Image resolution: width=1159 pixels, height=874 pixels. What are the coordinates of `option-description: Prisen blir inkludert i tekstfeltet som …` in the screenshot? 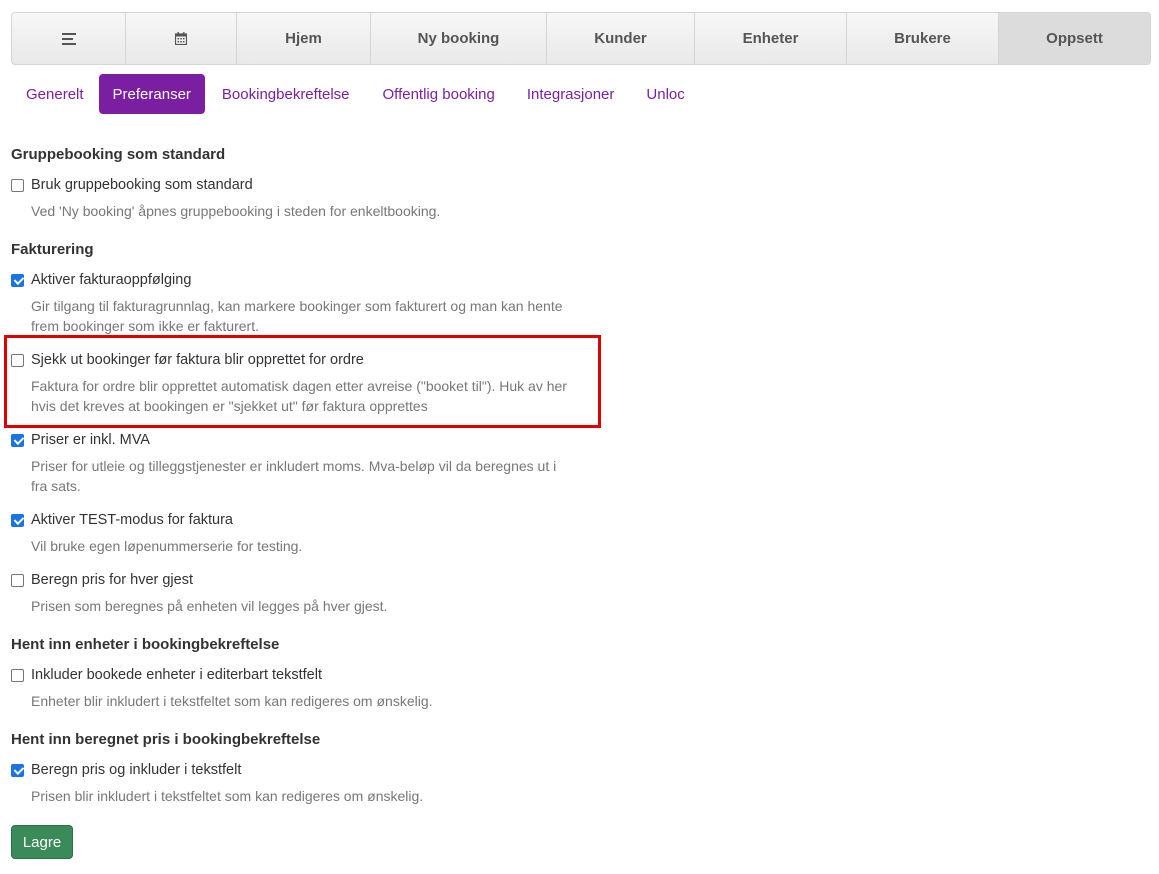 It's located at (227, 796).